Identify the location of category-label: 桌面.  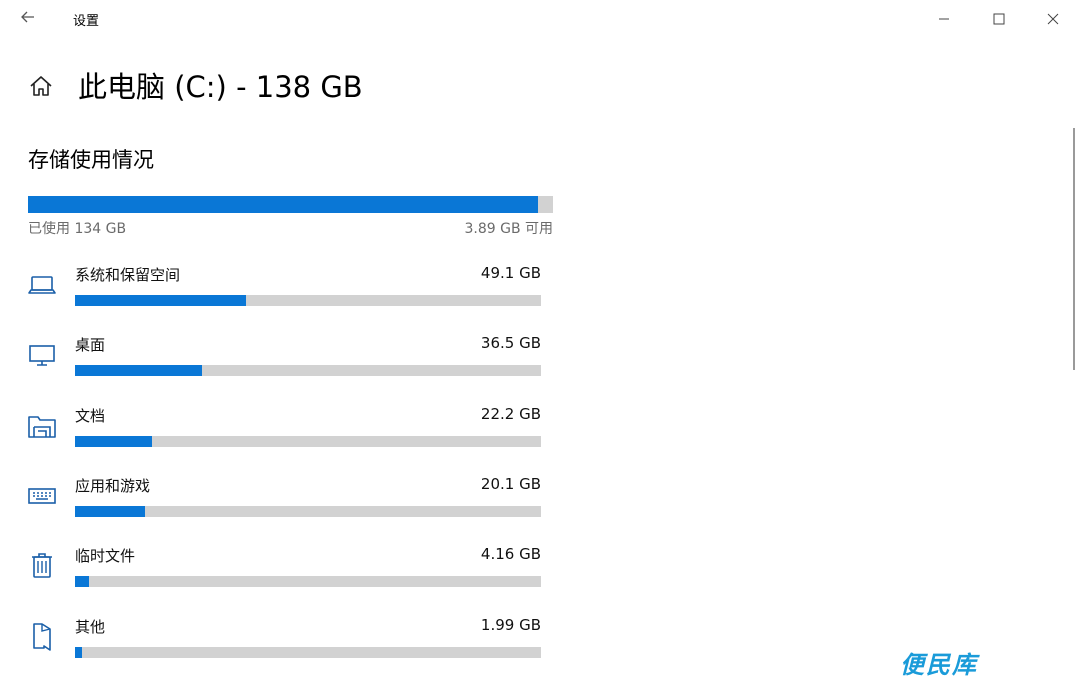
(90, 345).